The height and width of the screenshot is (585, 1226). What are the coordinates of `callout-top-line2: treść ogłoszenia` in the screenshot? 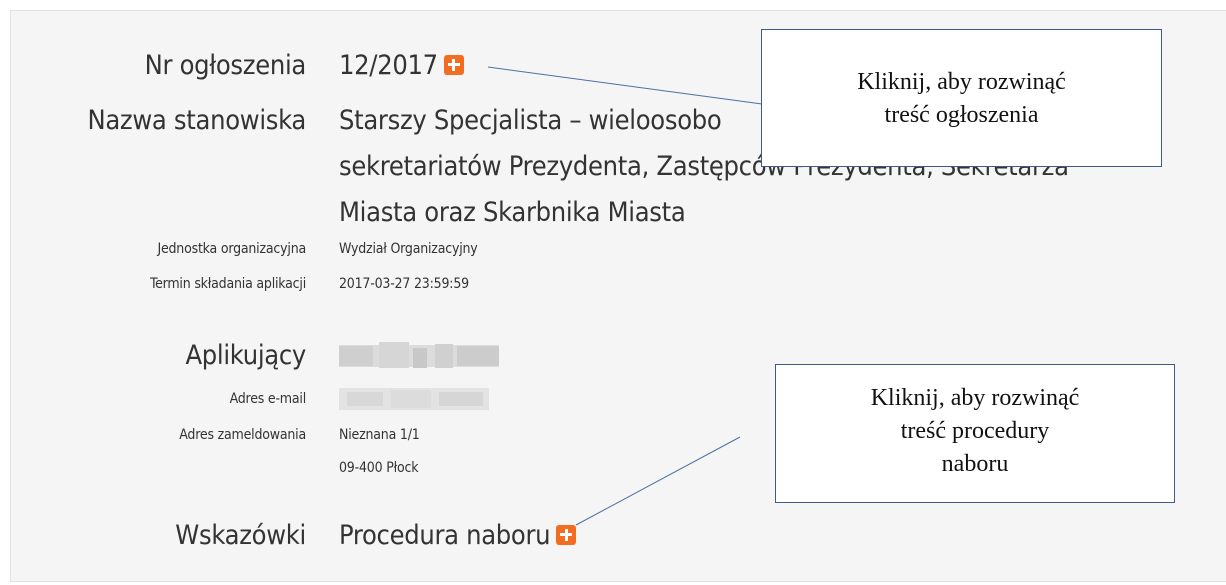 It's located at (961, 115).